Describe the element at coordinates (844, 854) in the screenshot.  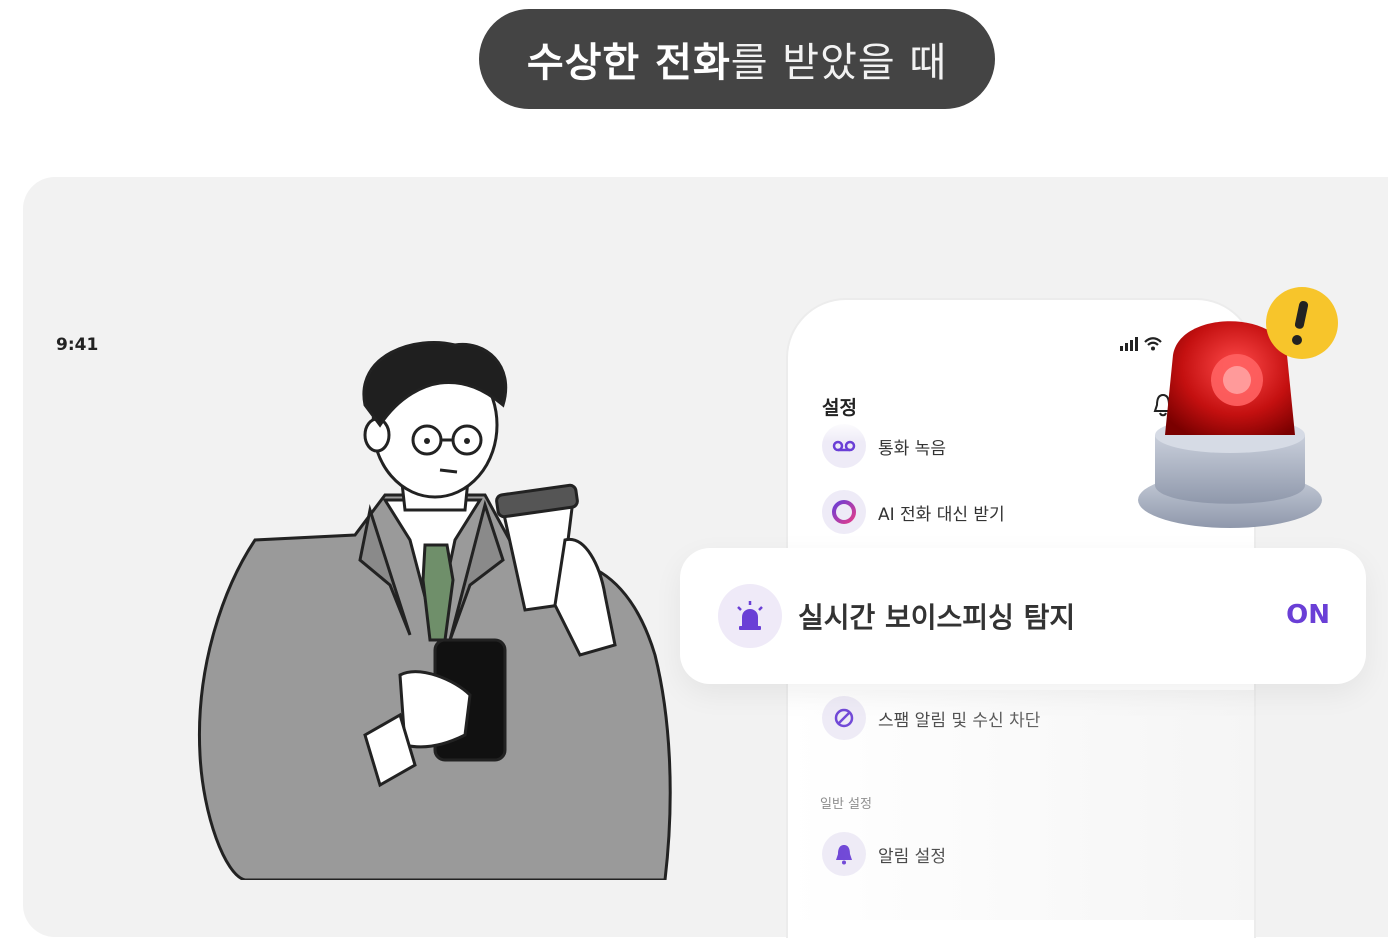
I see `bell-icon` at that location.